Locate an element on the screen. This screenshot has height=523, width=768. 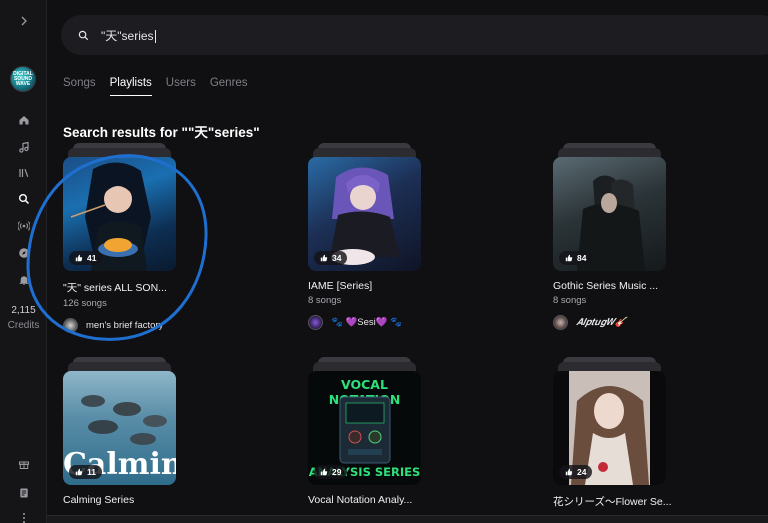
likes-badge: 84 is located at coordinates (576, 258).